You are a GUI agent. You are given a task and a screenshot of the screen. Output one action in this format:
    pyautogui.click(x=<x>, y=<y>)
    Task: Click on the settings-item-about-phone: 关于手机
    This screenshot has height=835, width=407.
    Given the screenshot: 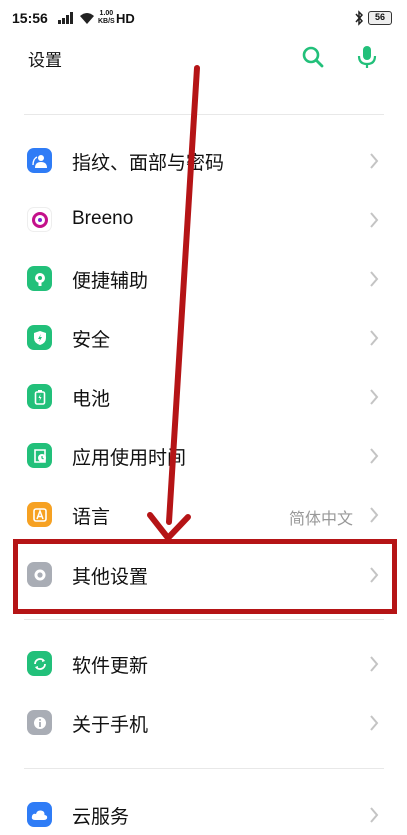 What is the action you would take?
    pyautogui.click(x=203, y=723)
    